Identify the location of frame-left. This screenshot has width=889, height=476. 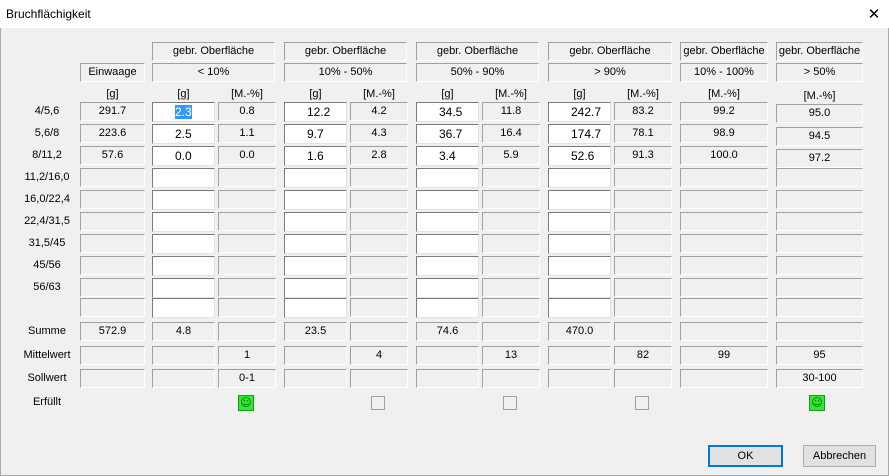
(0, 252).